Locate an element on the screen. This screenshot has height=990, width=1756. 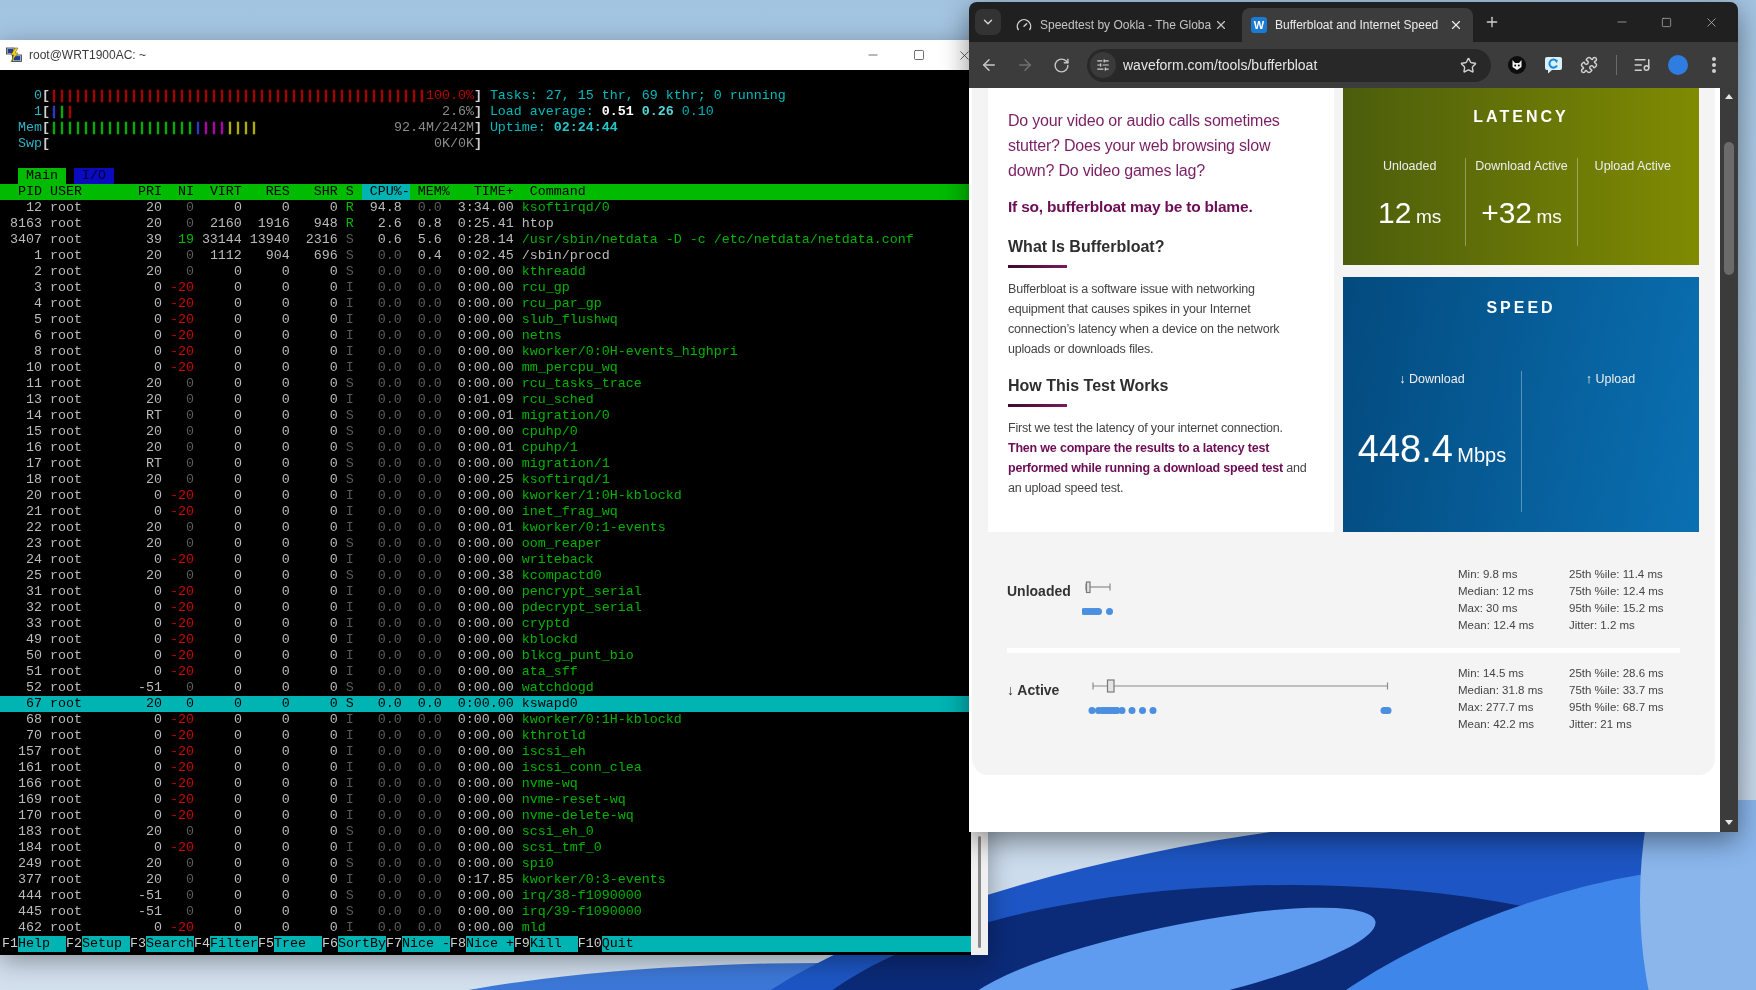
column-header: NI is located at coordinates (185, 192).